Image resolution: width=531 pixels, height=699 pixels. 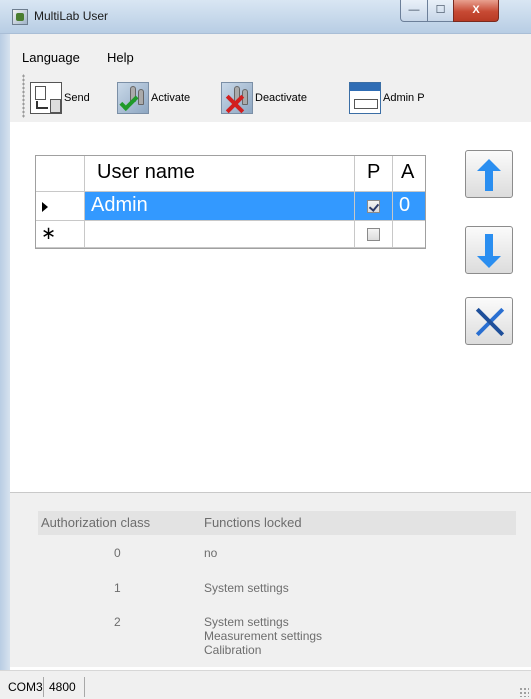 I want to click on cell-p, so click(x=374, y=206).